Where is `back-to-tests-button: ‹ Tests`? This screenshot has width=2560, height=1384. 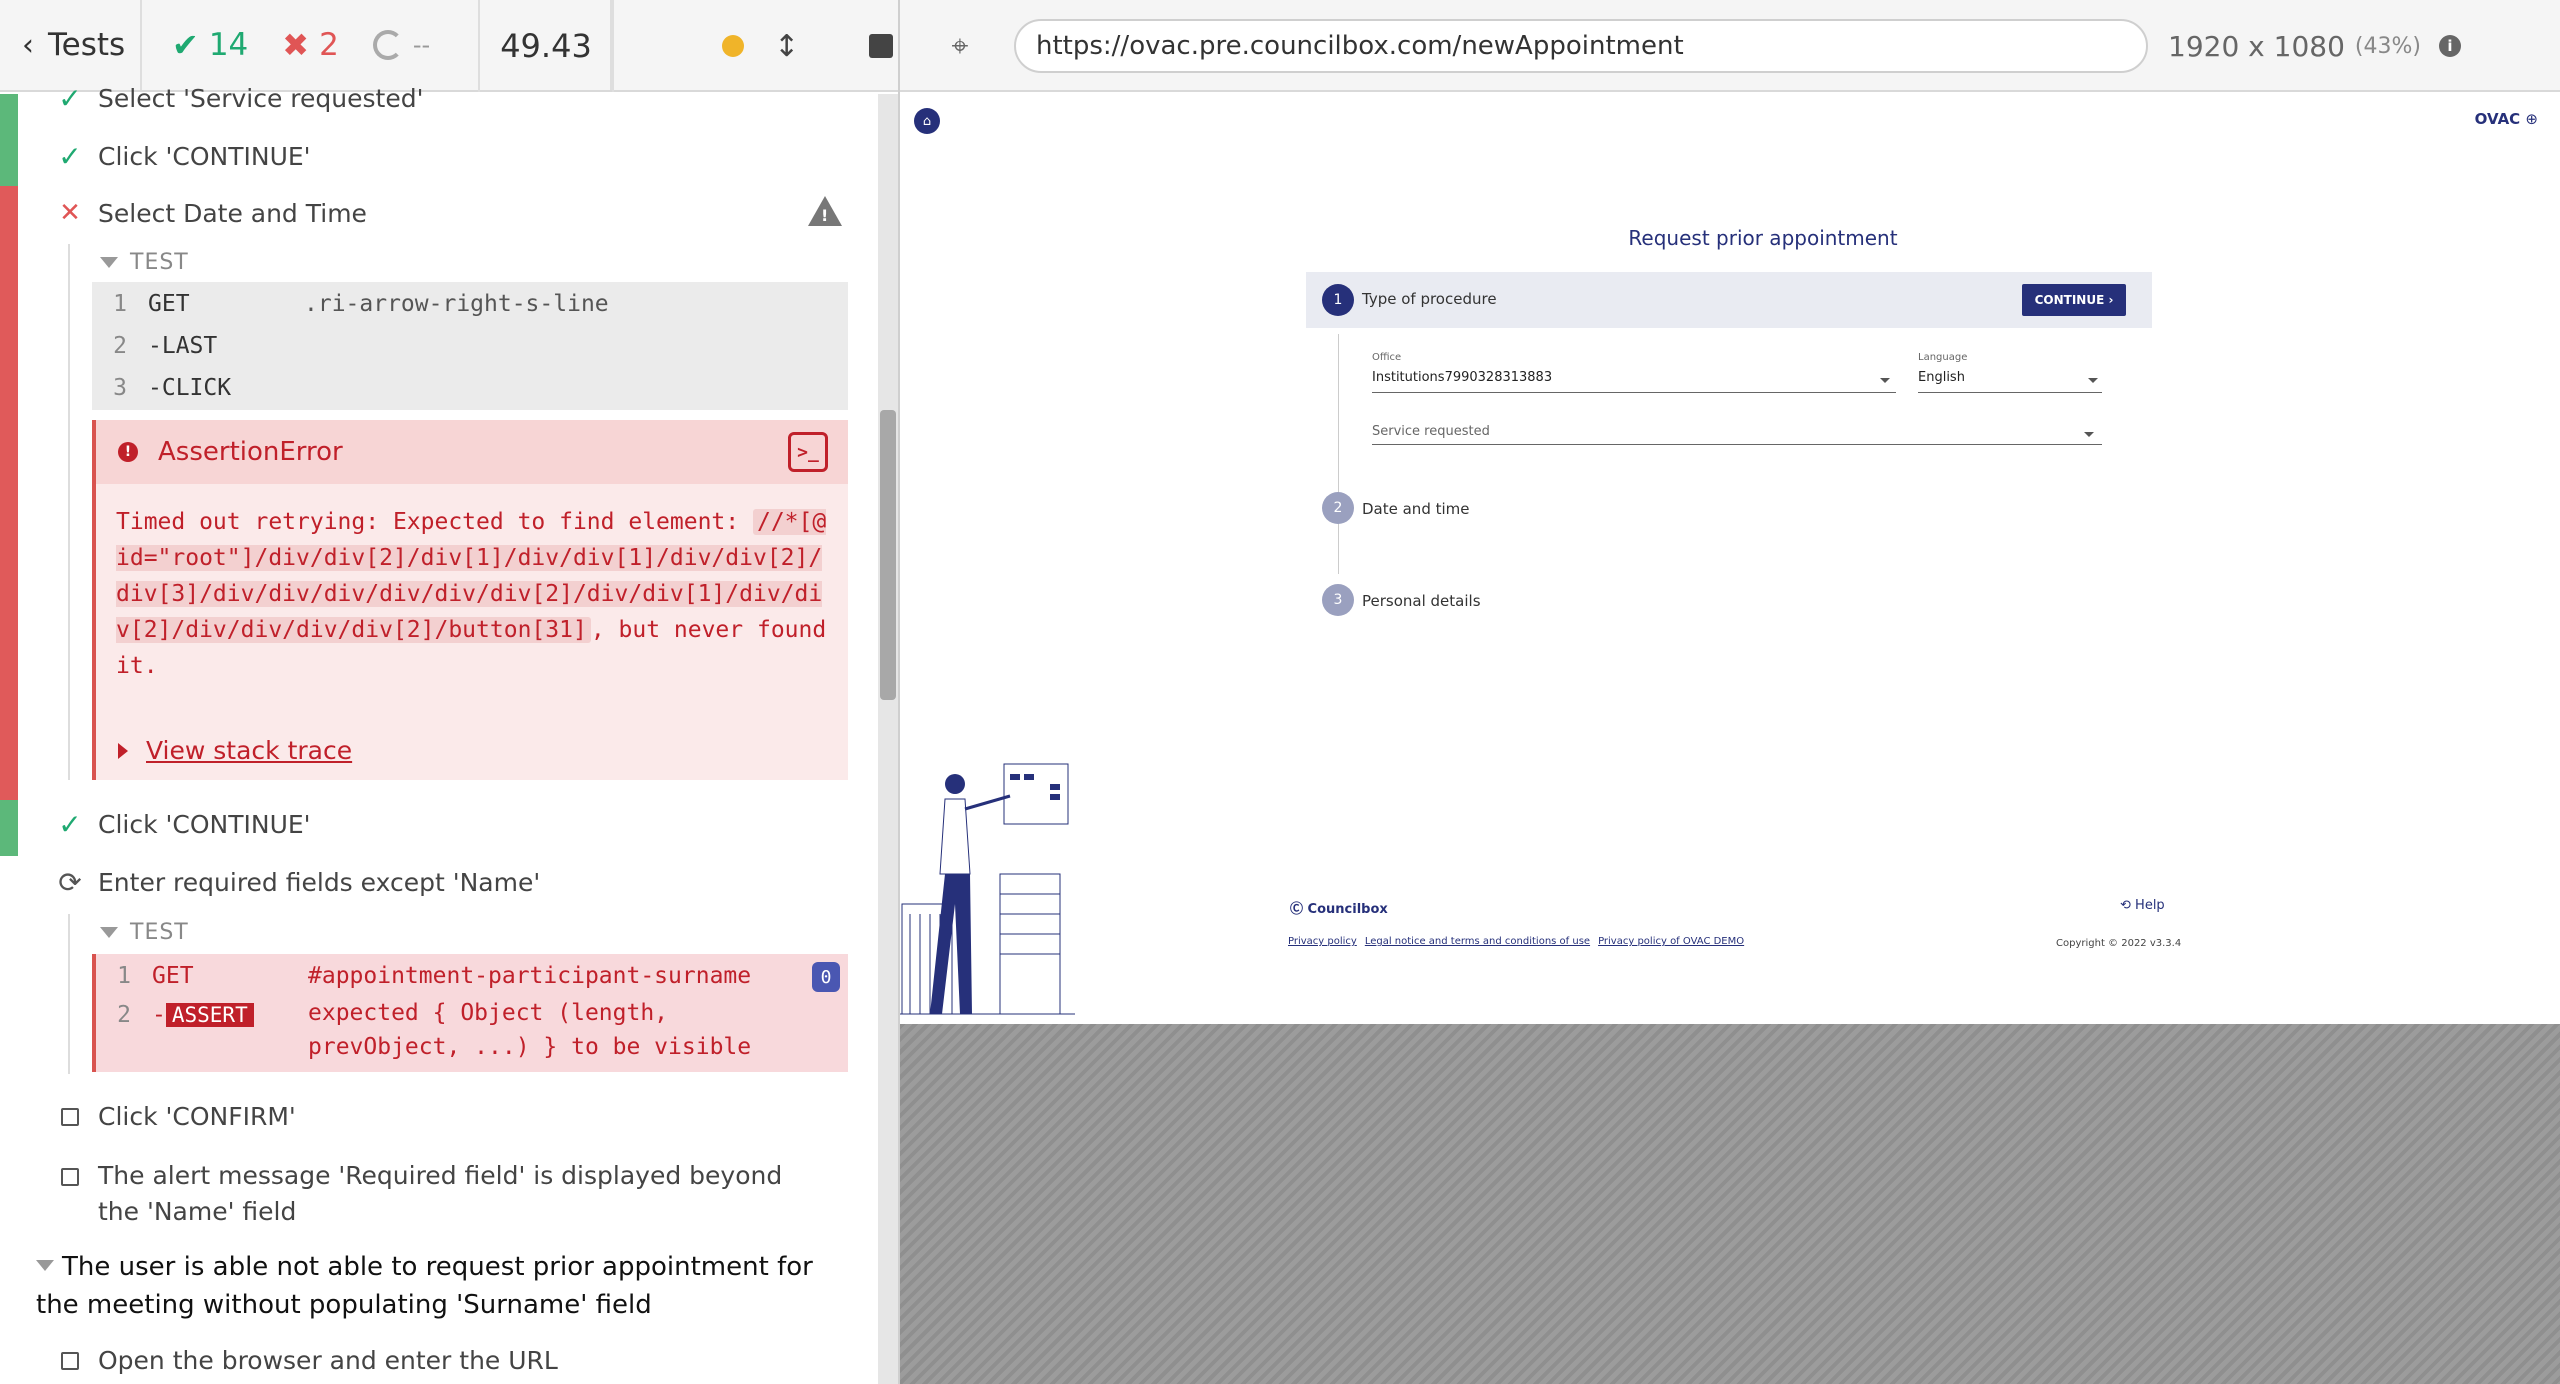
back-to-tests-button: ‹ Tests is located at coordinates (71, 45).